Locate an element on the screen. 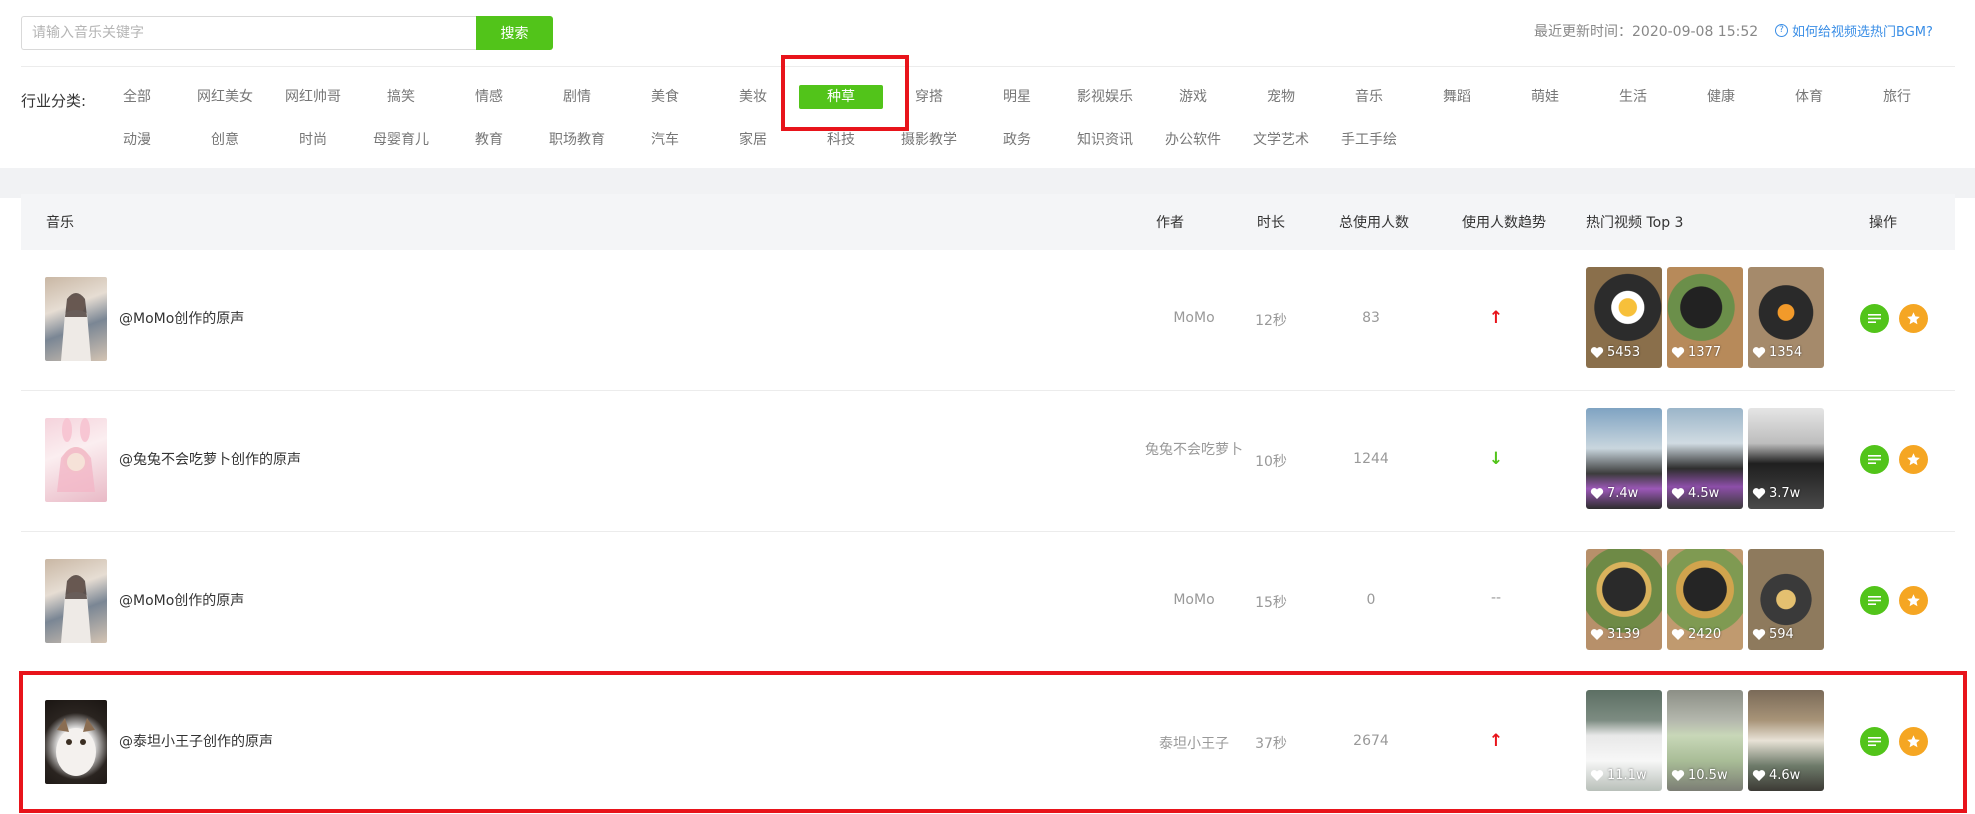  category-item: 政务 is located at coordinates (1017, 140).